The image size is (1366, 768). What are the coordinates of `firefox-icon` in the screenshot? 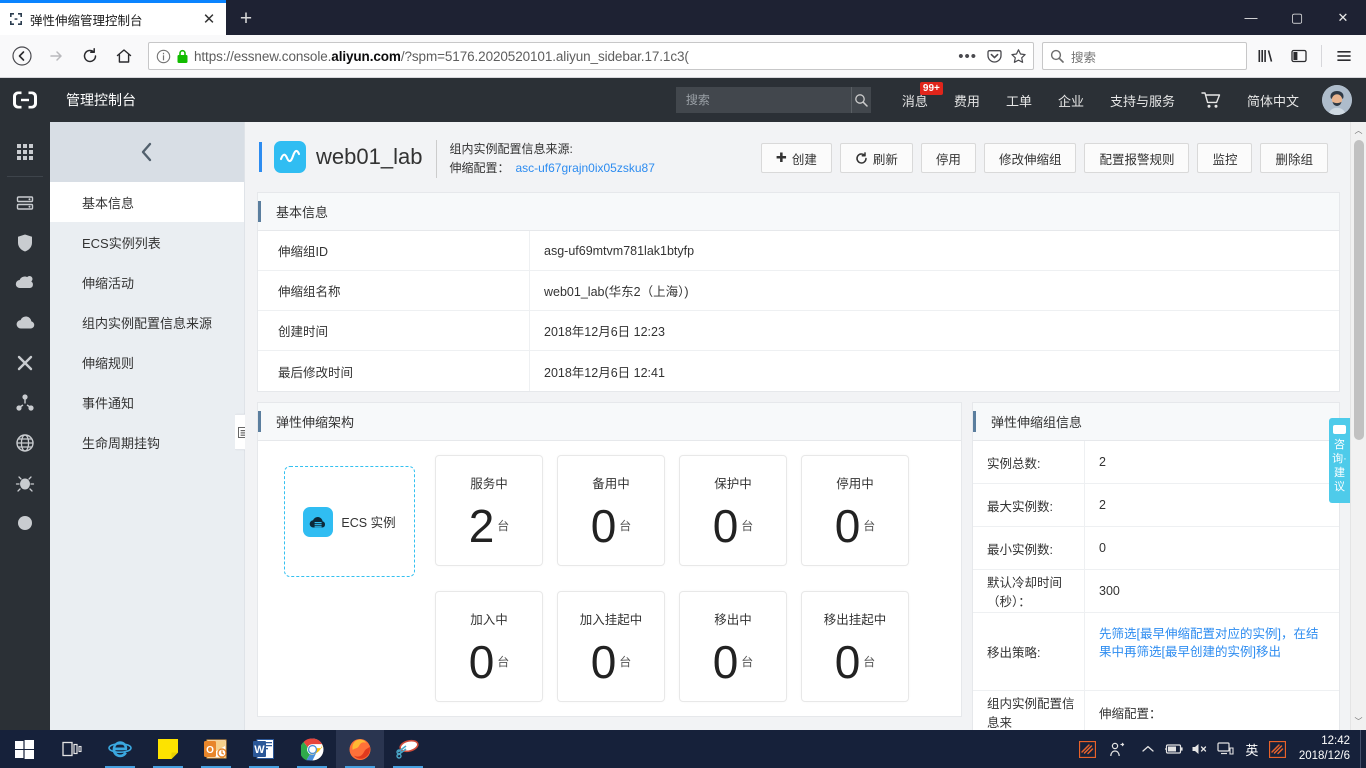 It's located at (360, 749).